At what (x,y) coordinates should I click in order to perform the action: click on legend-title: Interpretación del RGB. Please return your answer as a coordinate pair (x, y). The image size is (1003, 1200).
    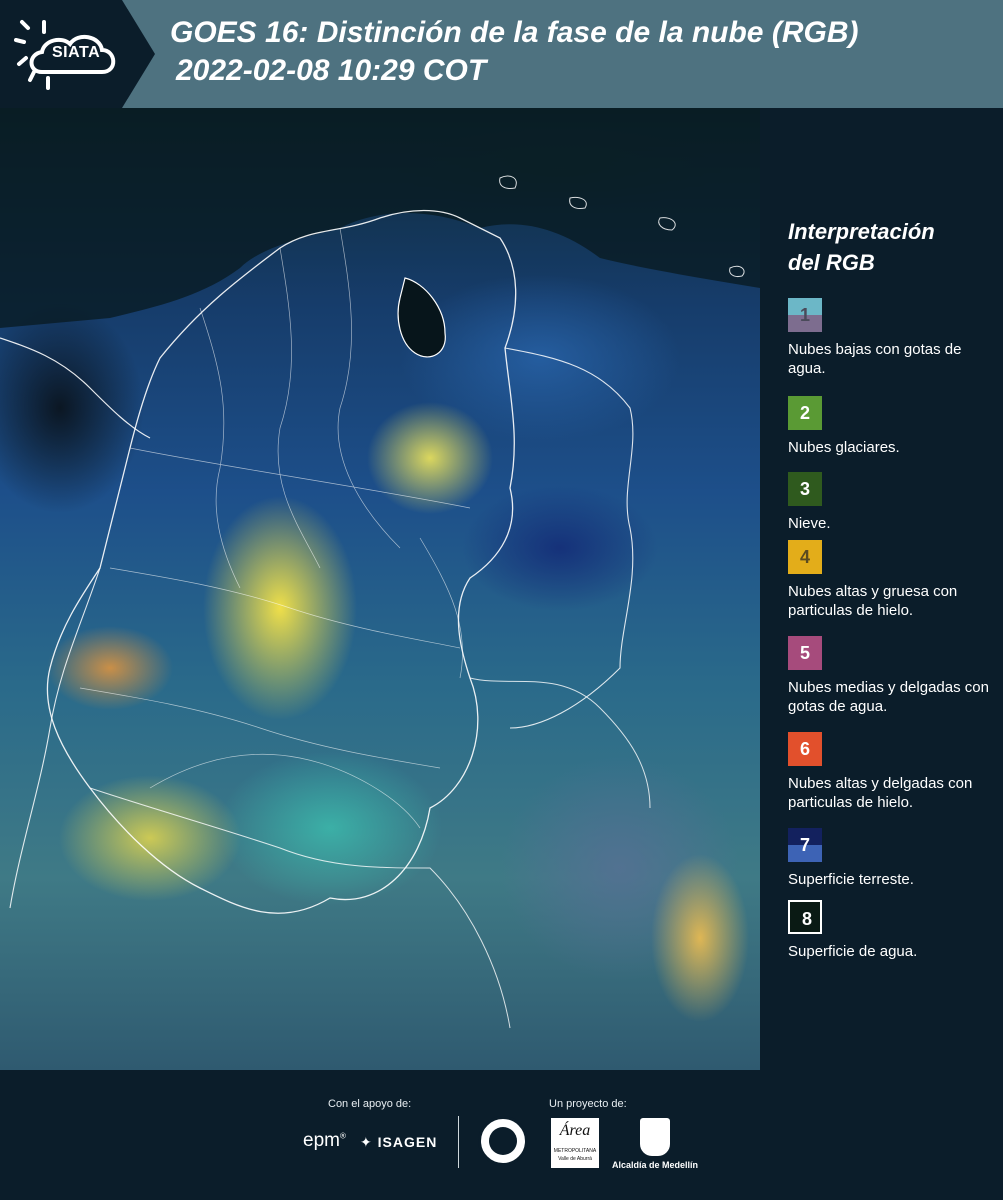
    Looking at the image, I should click on (893, 247).